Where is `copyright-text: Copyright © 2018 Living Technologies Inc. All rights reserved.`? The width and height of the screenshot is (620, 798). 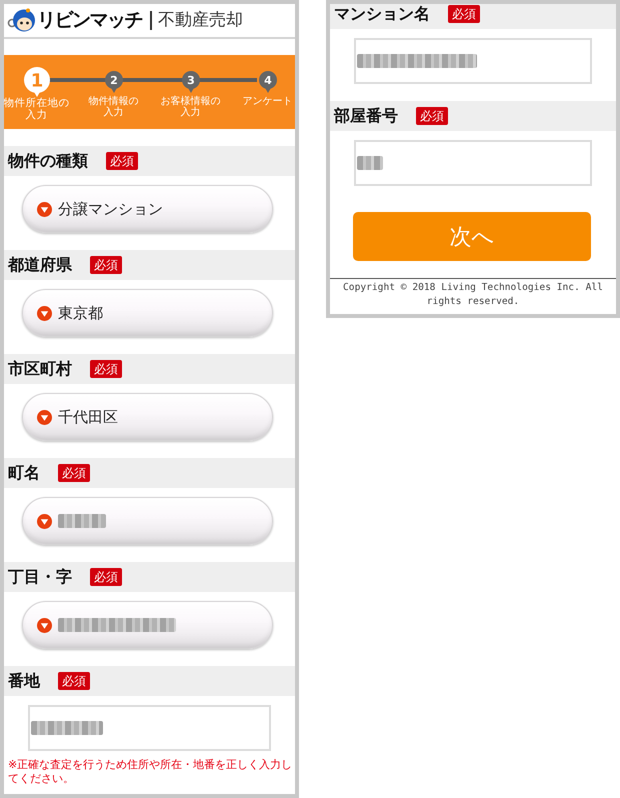 copyright-text: Copyright © 2018 Living Technologies Inc. All rights reserved. is located at coordinates (473, 296).